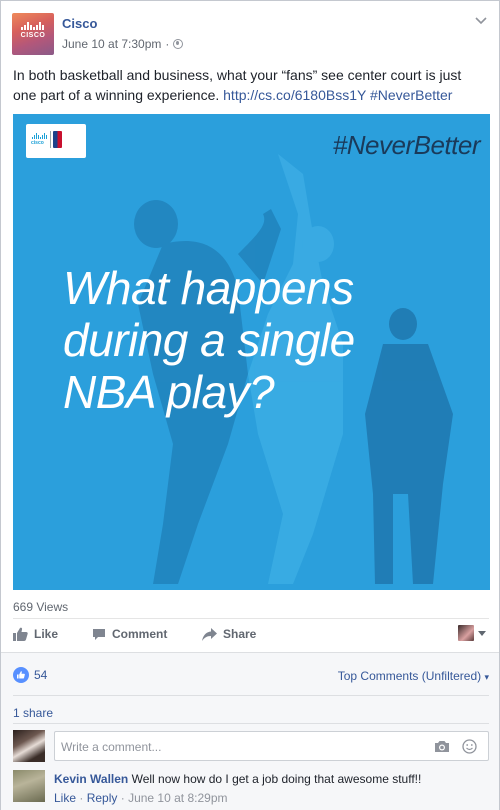 This screenshot has width=500, height=810. I want to click on comment-reply-link: Reply, so click(102, 798).